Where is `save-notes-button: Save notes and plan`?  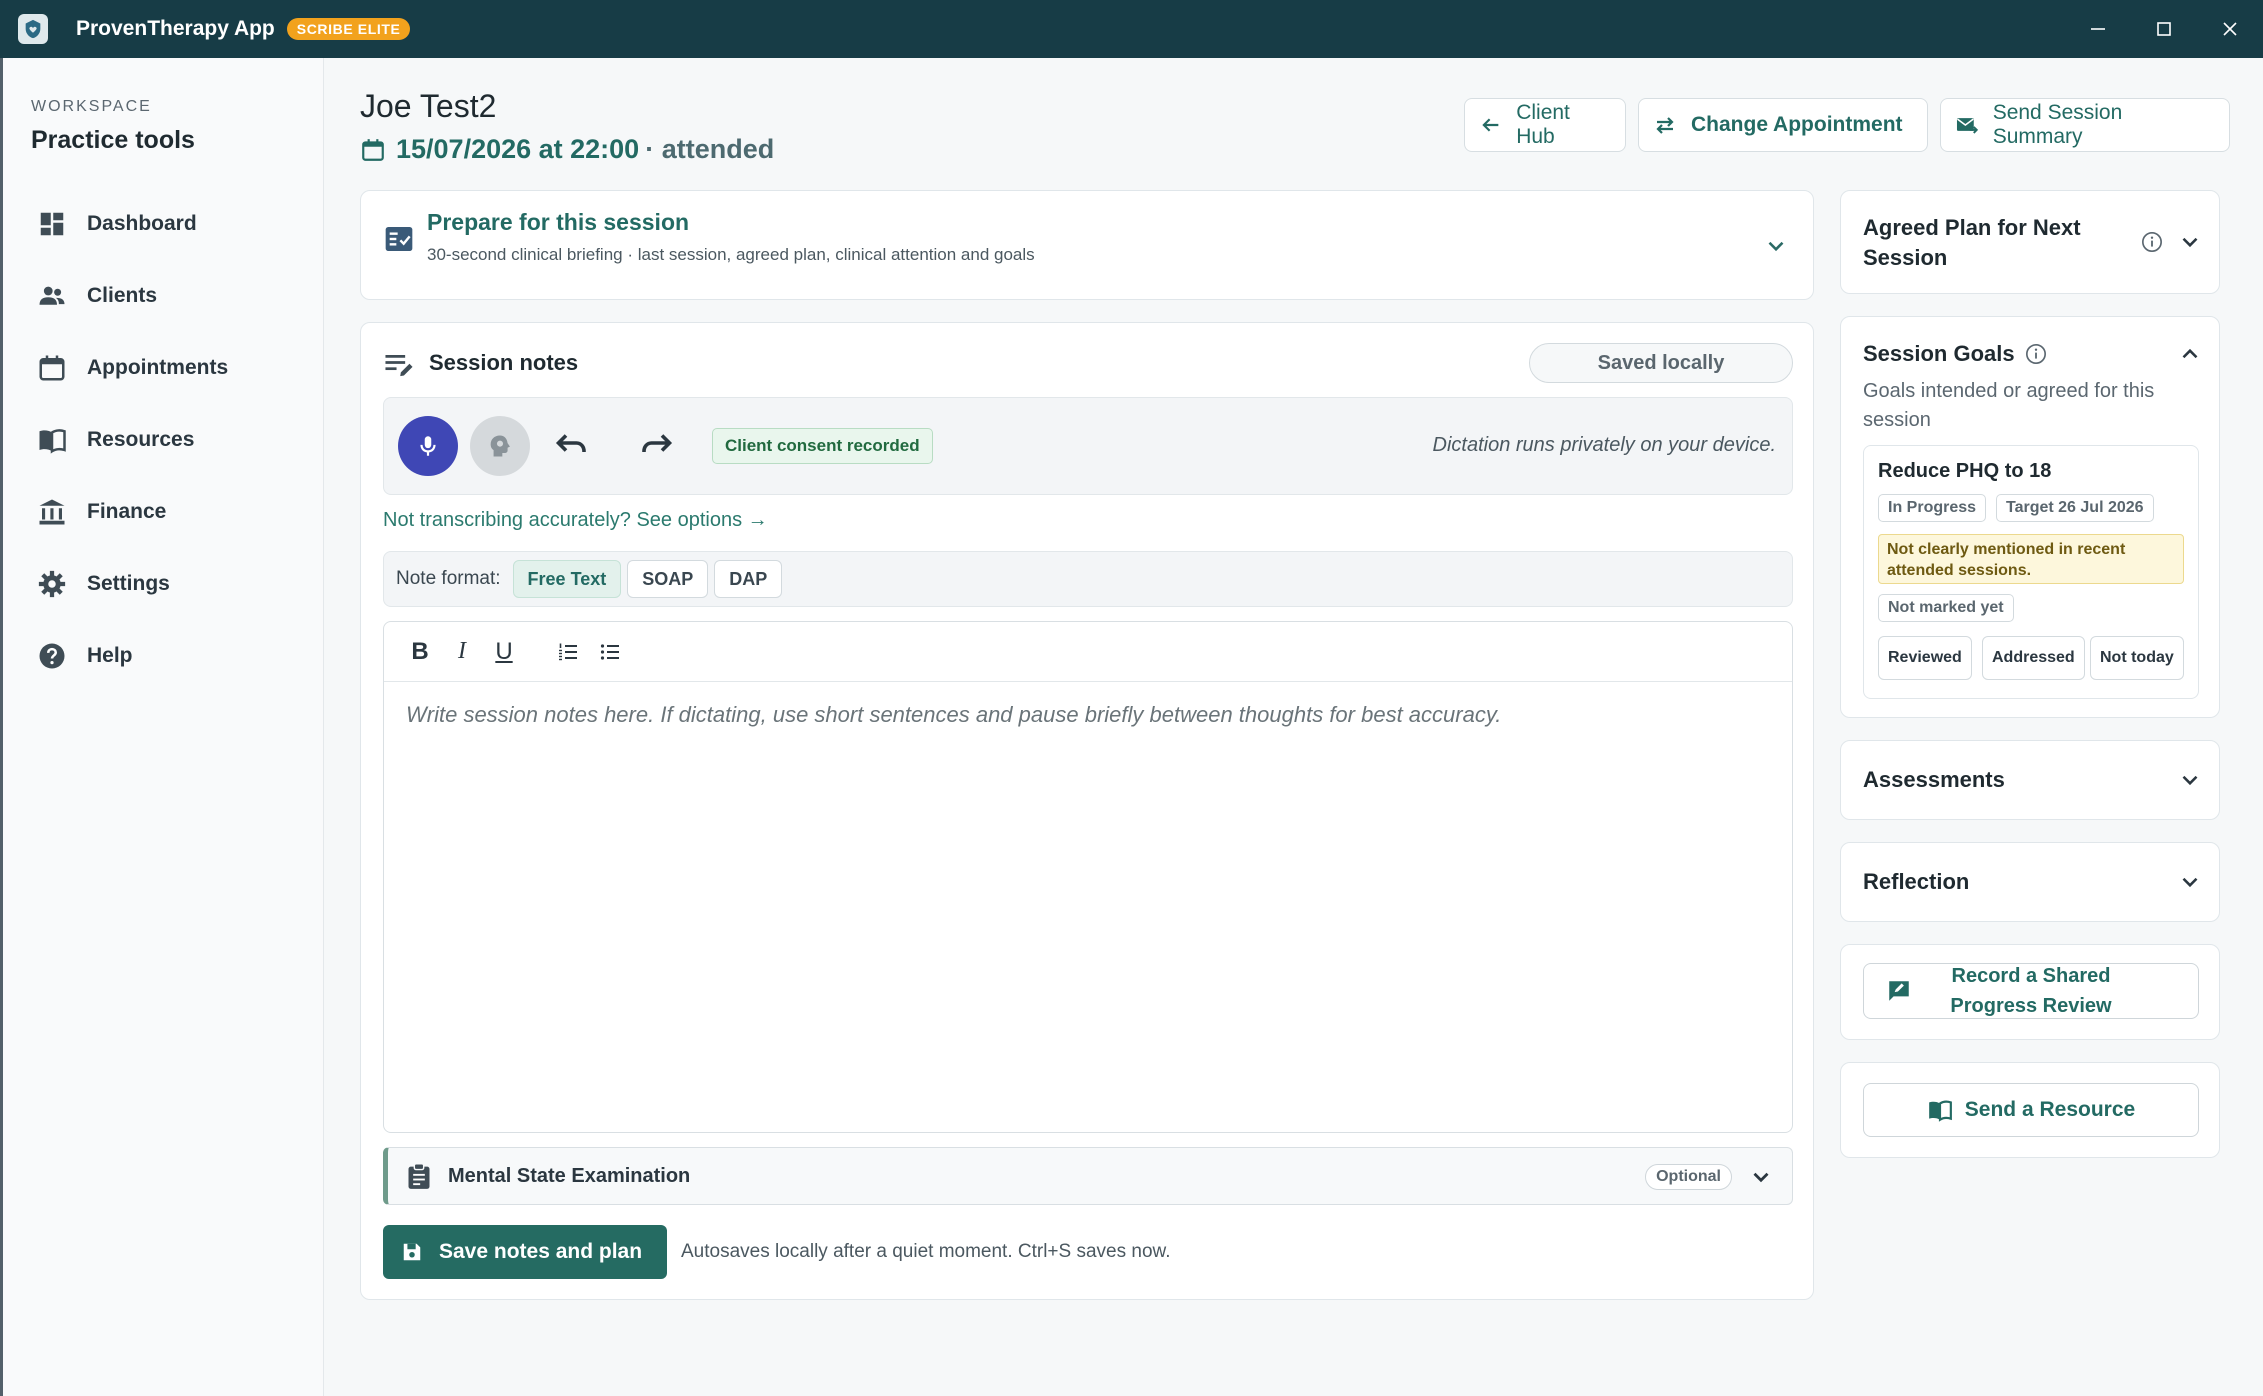 save-notes-button: Save notes and plan is located at coordinates (525, 1252).